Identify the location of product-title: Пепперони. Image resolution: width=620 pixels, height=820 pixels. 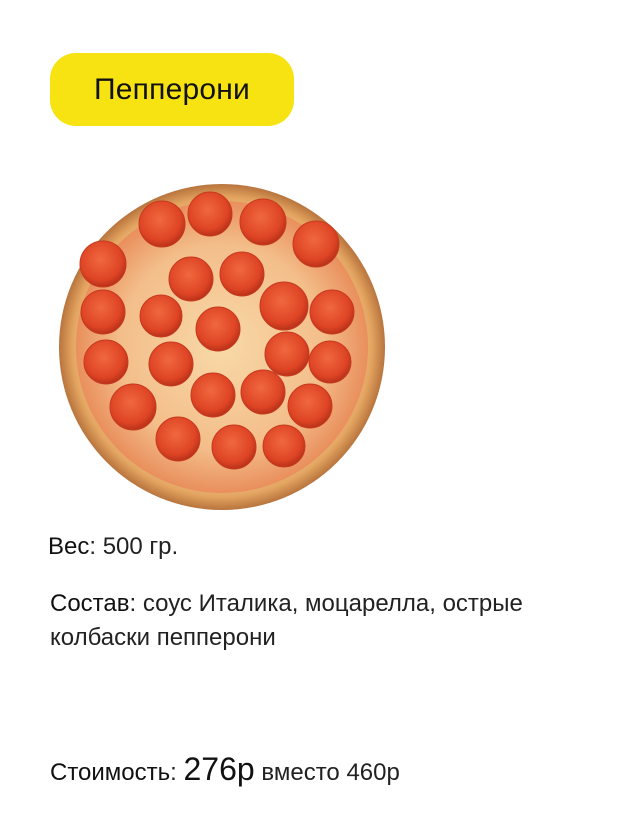
(172, 89).